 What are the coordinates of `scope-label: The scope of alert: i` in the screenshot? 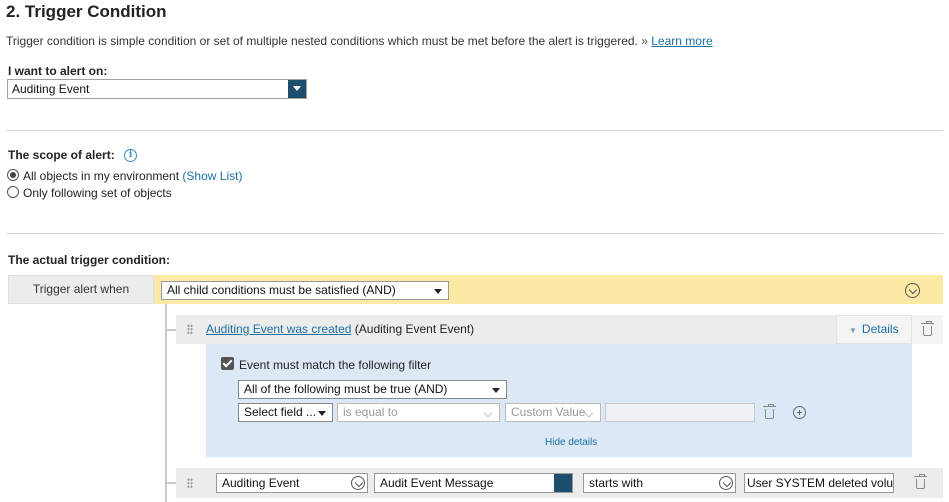 It's located at (73, 155).